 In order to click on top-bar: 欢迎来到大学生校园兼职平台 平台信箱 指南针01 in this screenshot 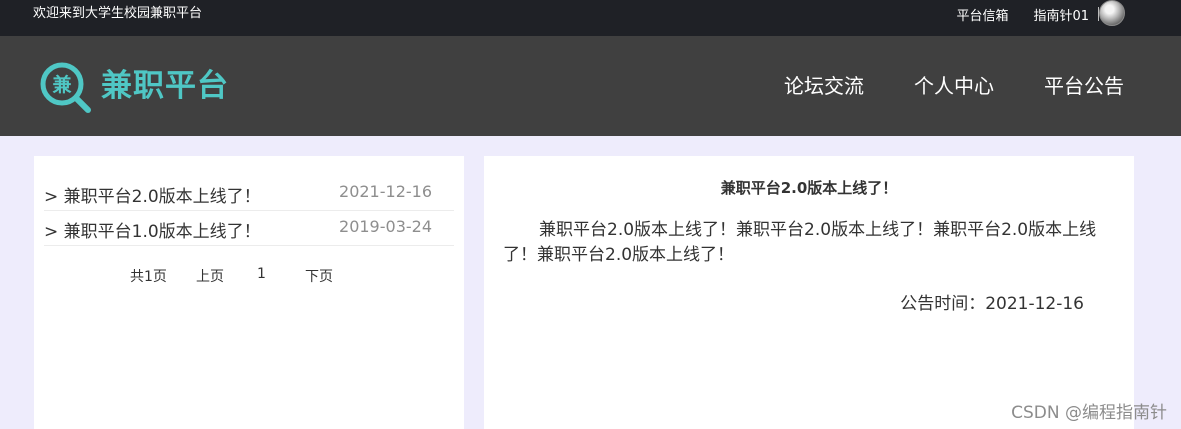, I will do `click(590, 18)`.